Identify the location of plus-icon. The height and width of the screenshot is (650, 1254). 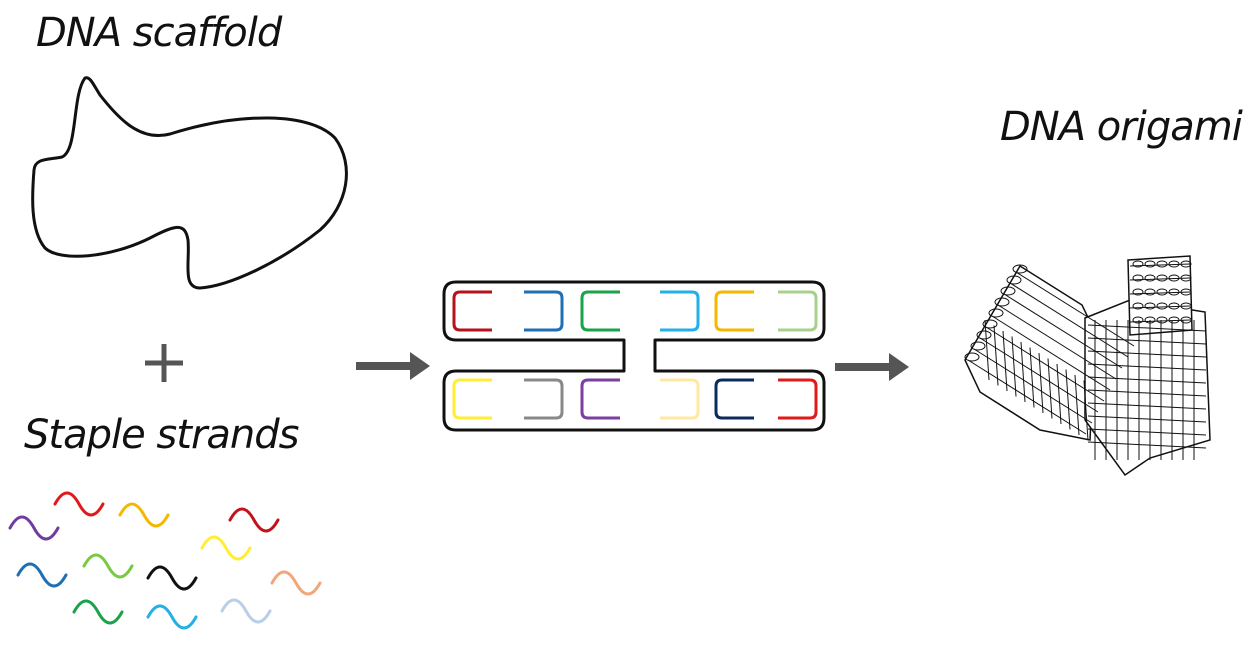
(164, 363).